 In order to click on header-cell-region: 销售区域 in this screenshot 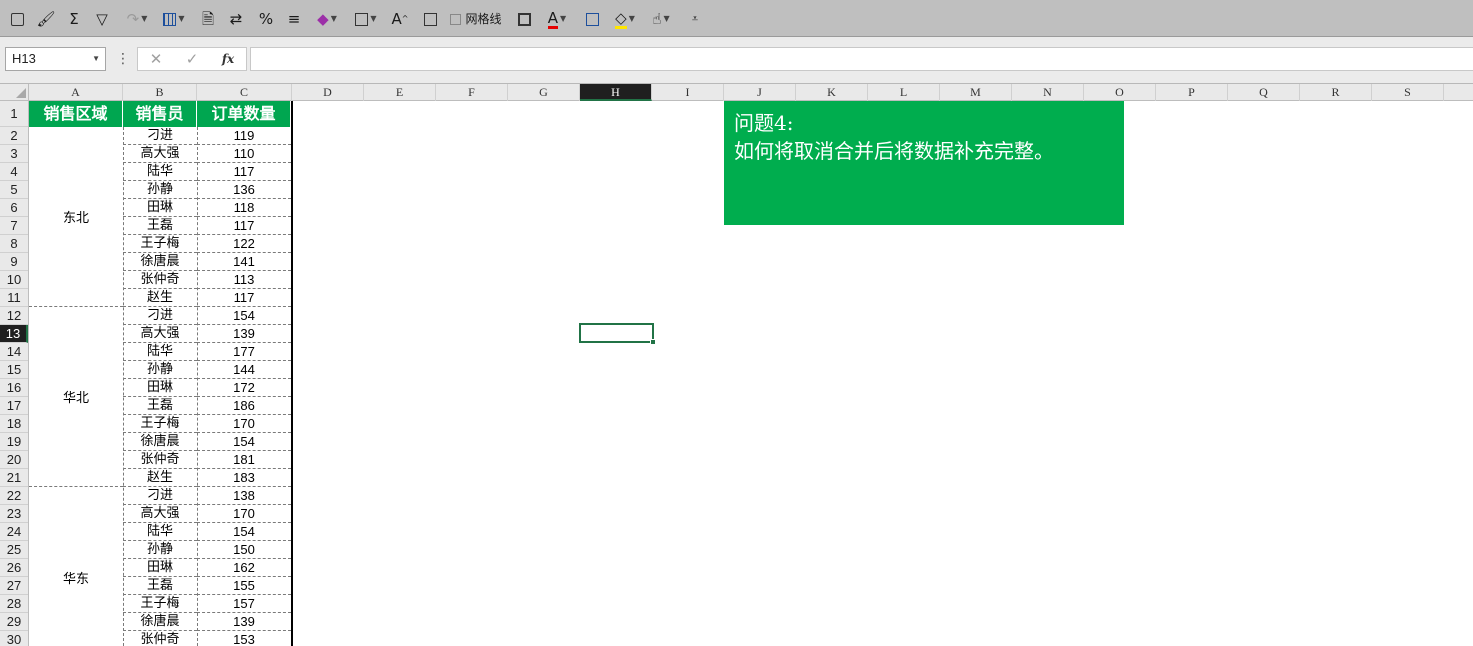, I will do `click(76, 114)`.